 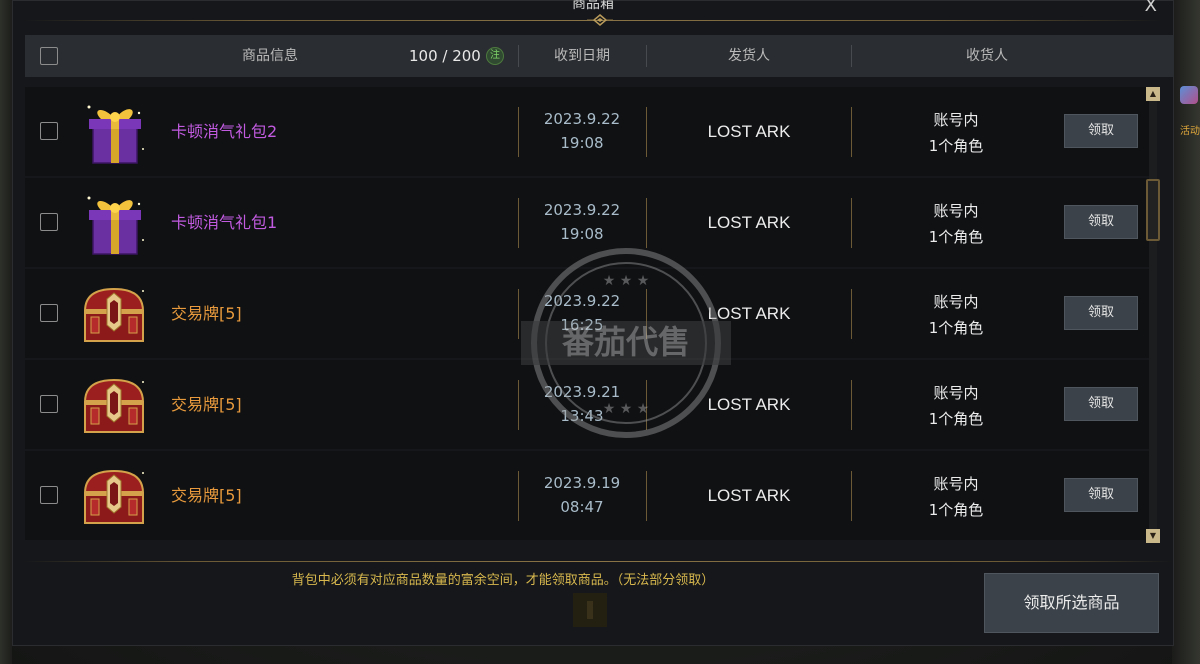 What do you see at coordinates (1153, 210) in the screenshot?
I see `scroll-thumb` at bounding box center [1153, 210].